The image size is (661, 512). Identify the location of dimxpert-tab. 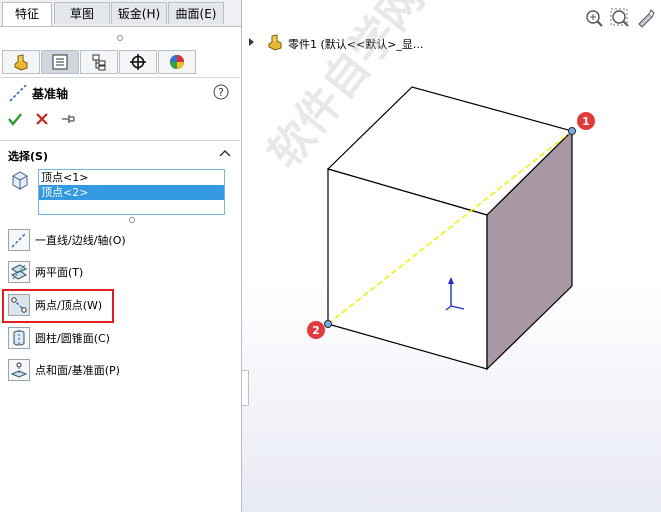
(138, 62).